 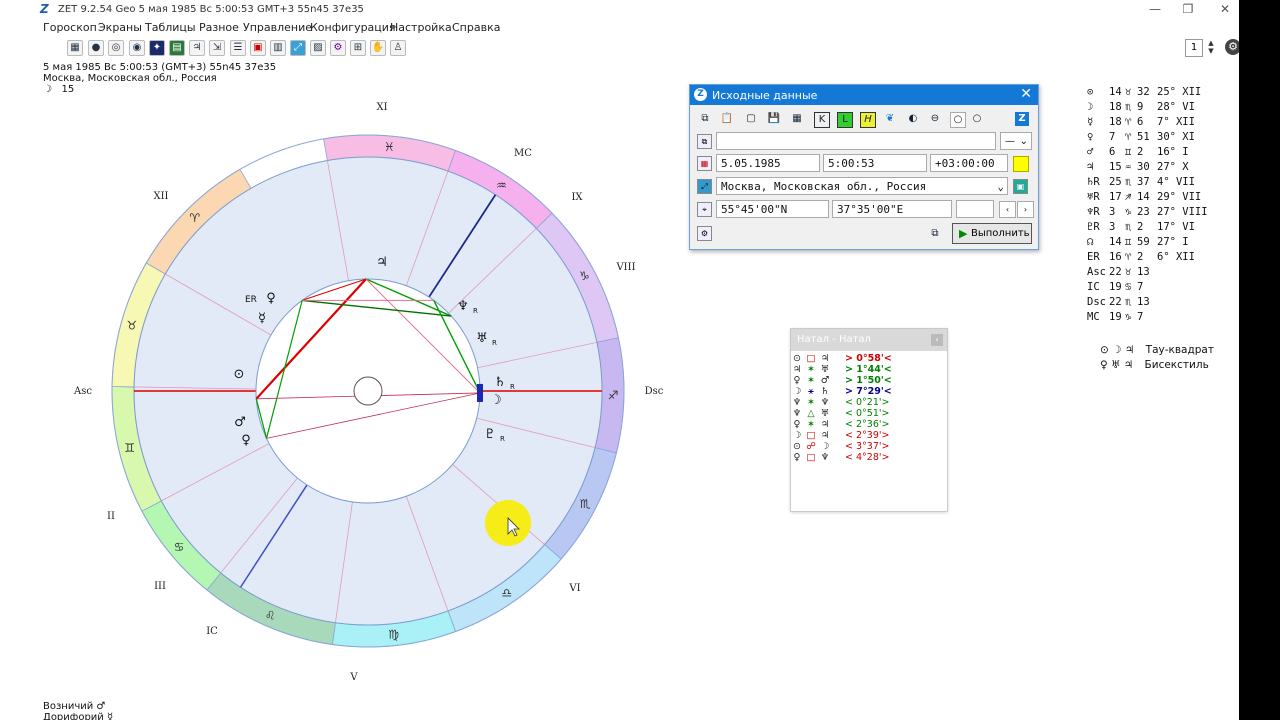 What do you see at coordinates (1176, 107) in the screenshot?
I see `position-house: 28° VI` at bounding box center [1176, 107].